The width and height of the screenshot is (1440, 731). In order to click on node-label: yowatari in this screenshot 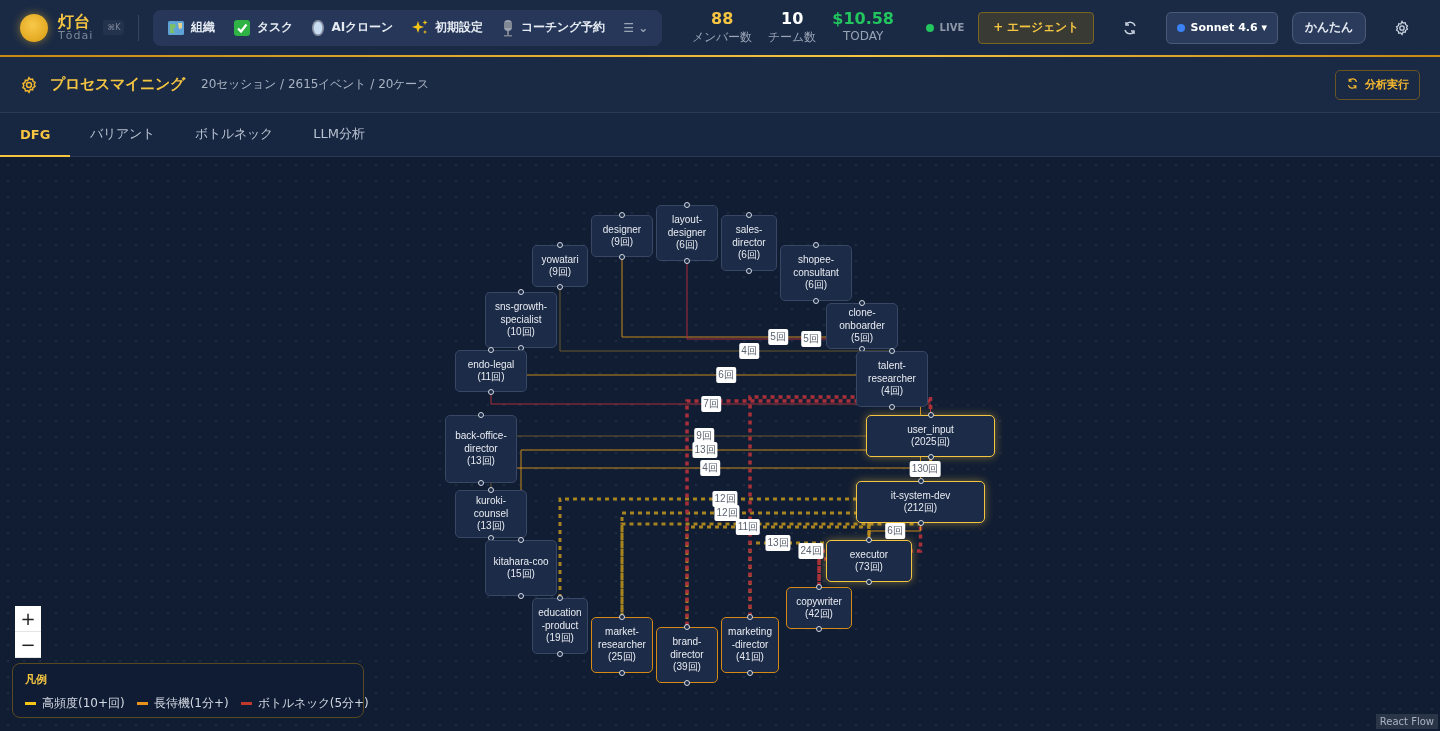, I will do `click(560, 259)`.